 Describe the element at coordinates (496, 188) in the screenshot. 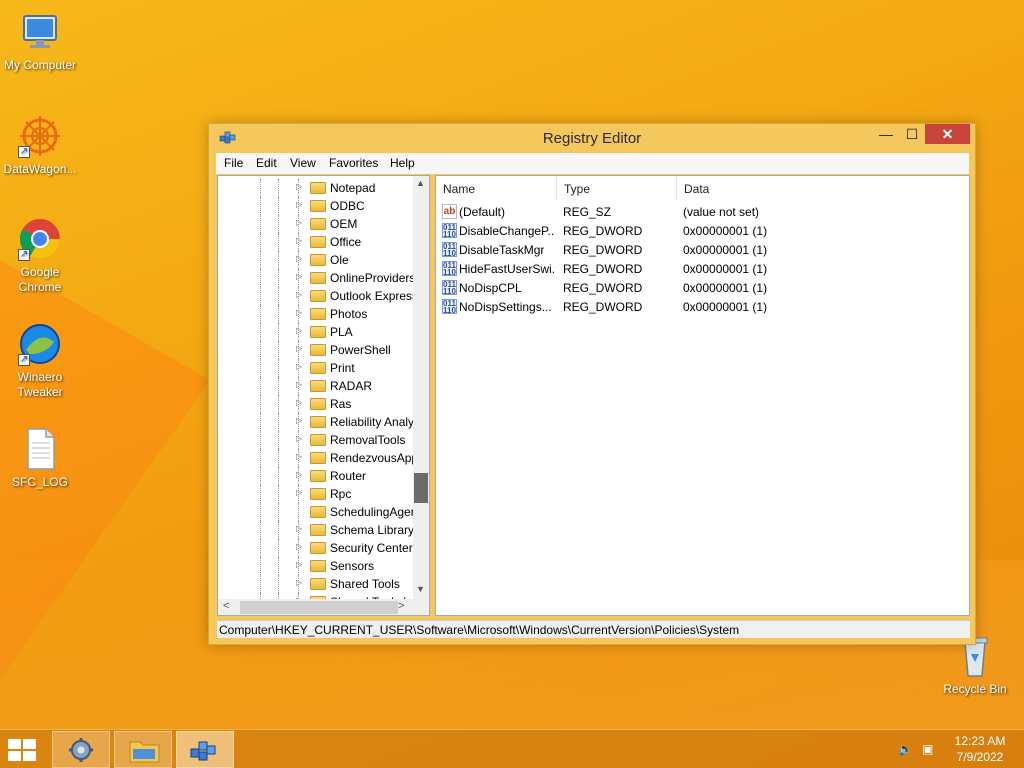

I see `column-header-name: Name` at that location.